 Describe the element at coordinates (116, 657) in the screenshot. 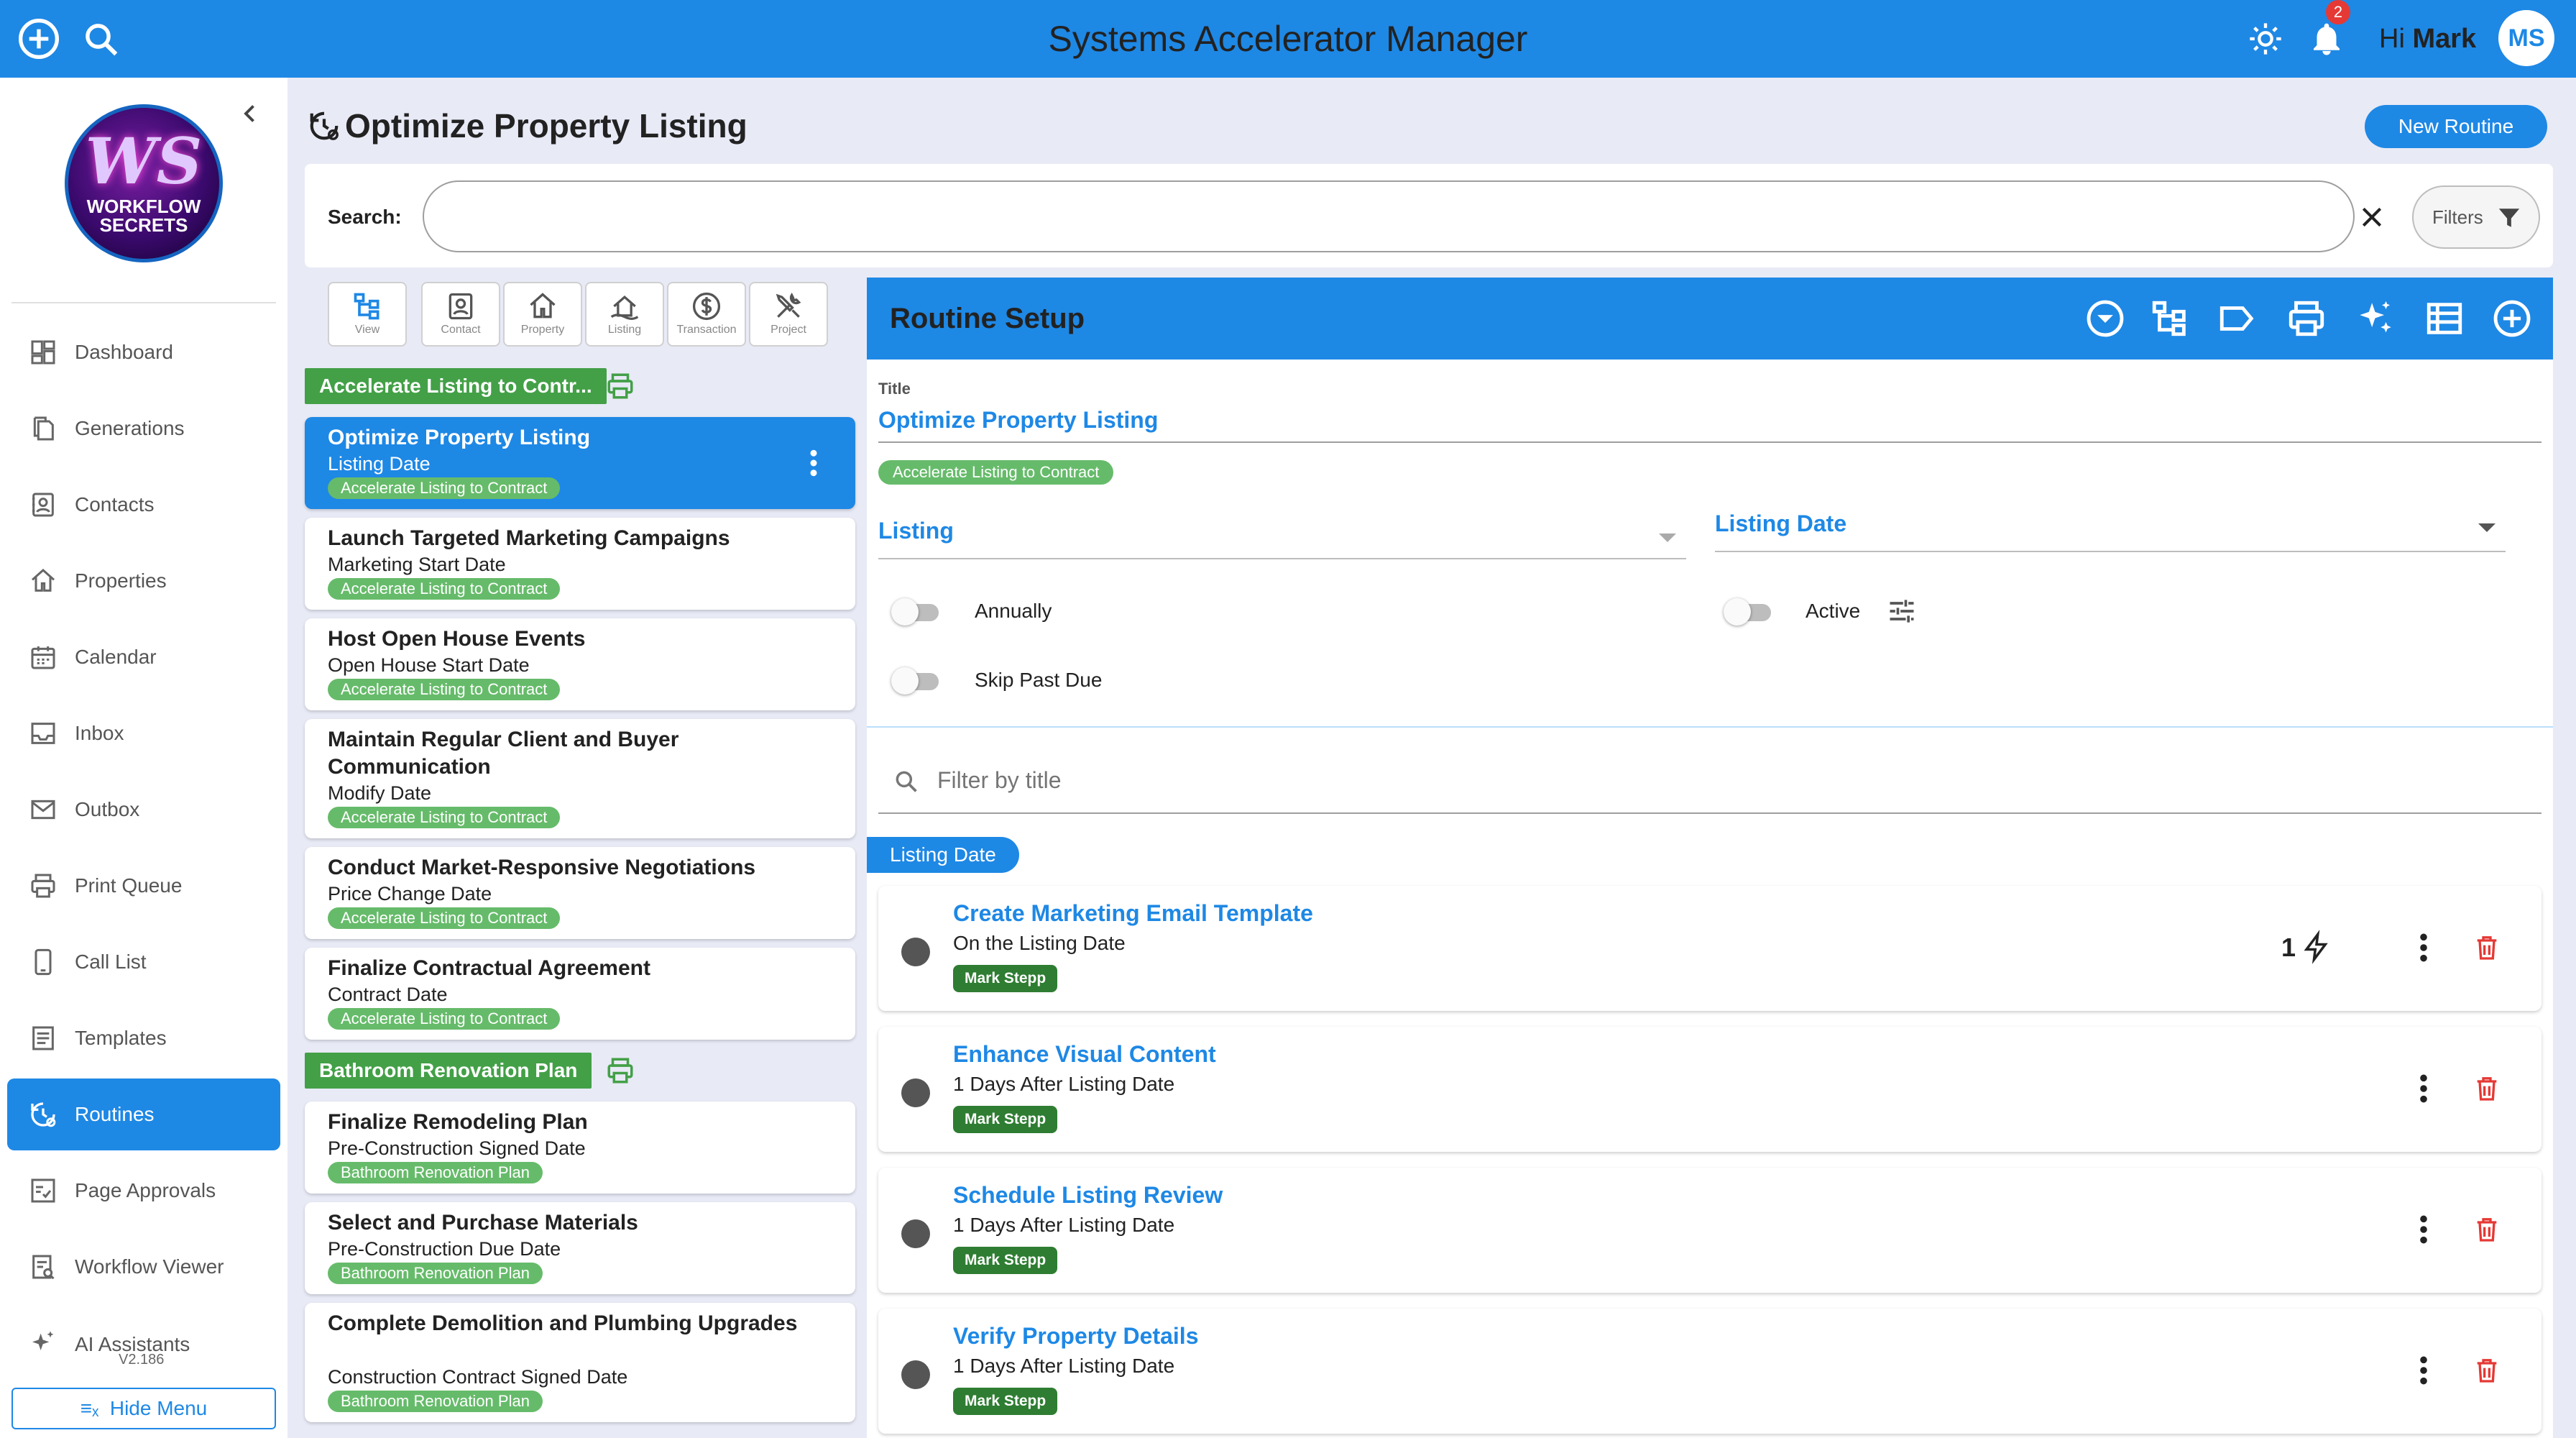

I see `sidebar-item-label: Calendar` at that location.